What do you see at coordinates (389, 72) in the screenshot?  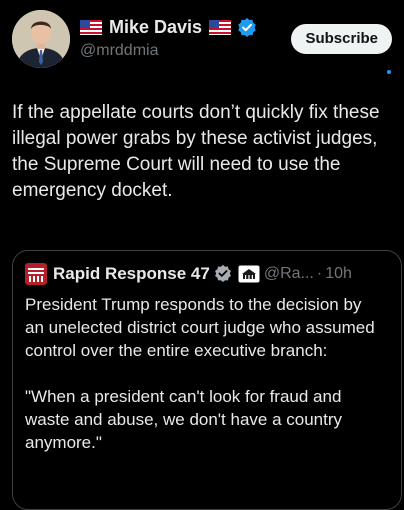 I see `unread-dot` at bounding box center [389, 72].